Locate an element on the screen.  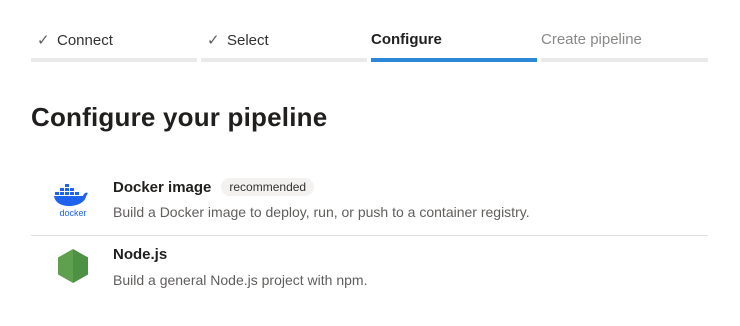
option-name: Docker image recommended is located at coordinates (214, 187).